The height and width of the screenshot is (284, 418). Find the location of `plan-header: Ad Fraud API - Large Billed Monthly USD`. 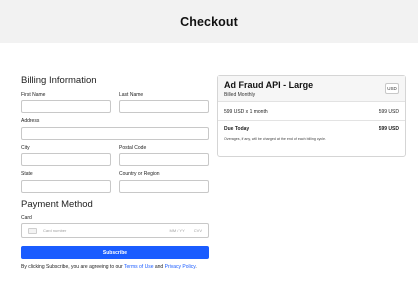

plan-header: Ad Fraud API - Large Billed Monthly USD is located at coordinates (311, 89).